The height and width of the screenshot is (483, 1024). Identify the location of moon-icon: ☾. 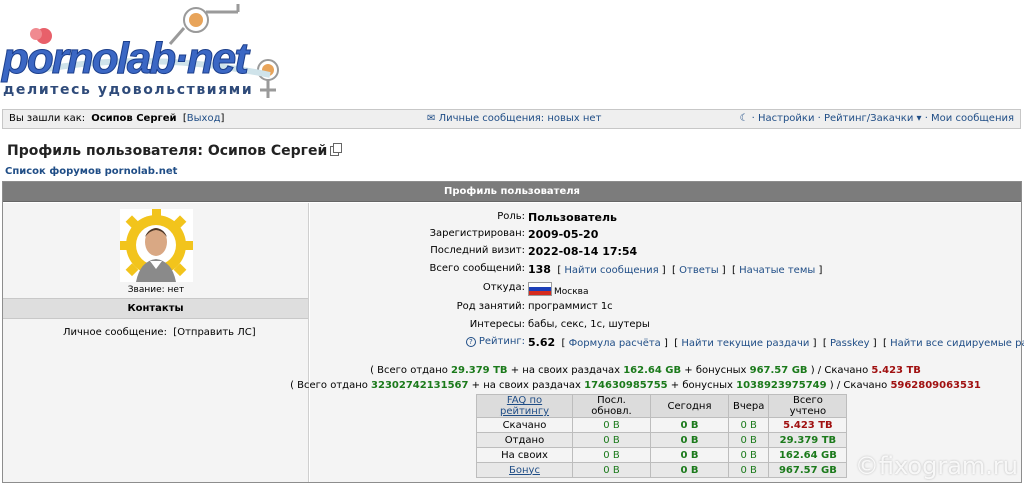
(743, 118).